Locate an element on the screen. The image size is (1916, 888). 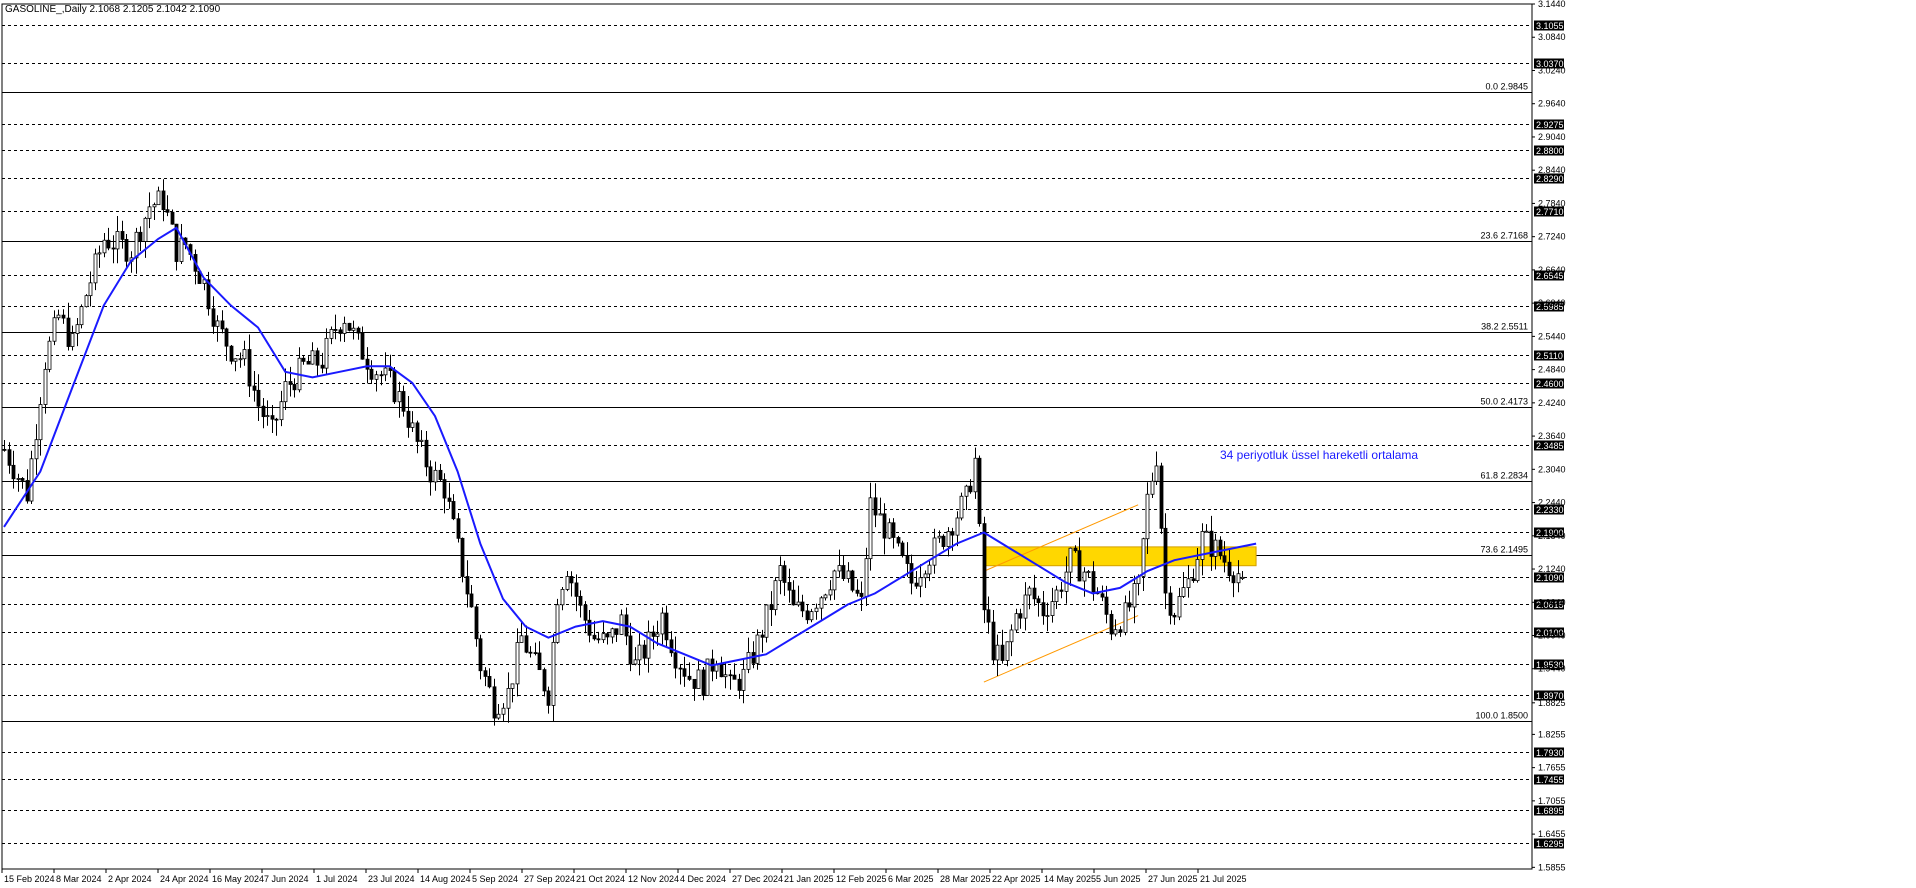
level-tag-label: 2.8290 is located at coordinates (1550, 179).